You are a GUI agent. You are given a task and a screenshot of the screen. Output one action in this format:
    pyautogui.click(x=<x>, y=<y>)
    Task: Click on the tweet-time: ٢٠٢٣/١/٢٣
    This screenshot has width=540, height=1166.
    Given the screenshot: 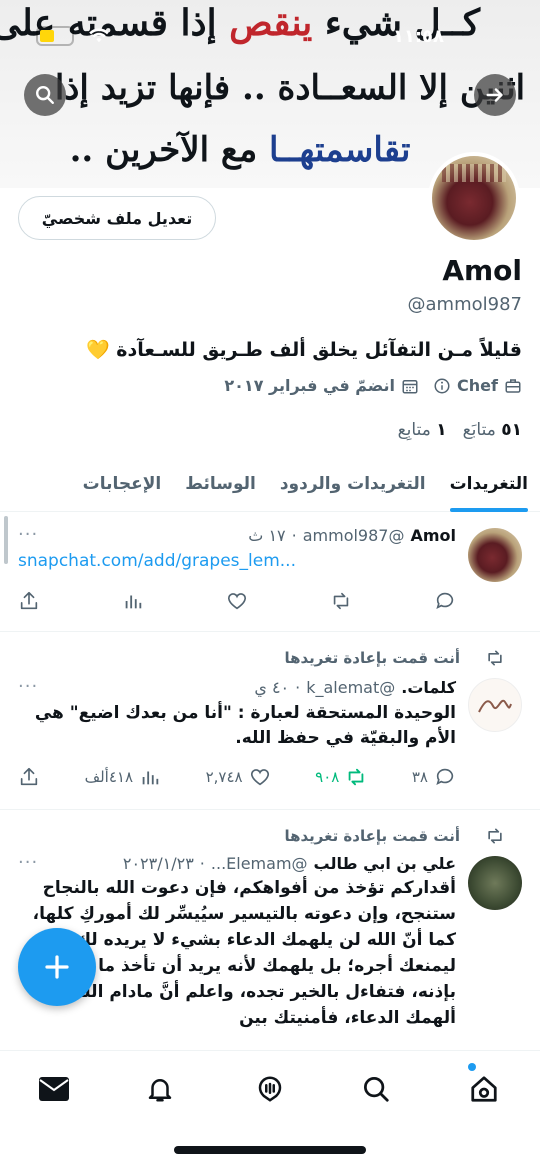 What is the action you would take?
    pyautogui.click(x=158, y=863)
    